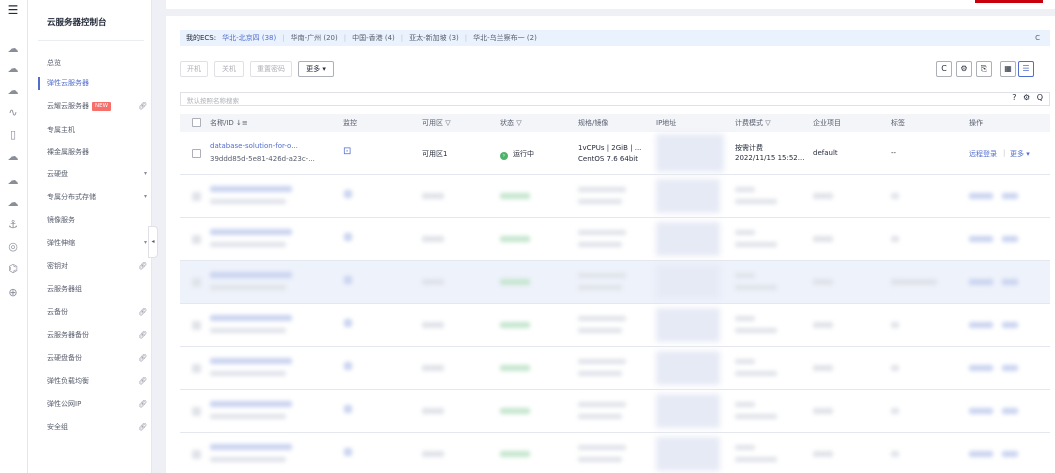  What do you see at coordinates (102, 289) in the screenshot?
I see `sidebar-item: 云服务器组` at bounding box center [102, 289].